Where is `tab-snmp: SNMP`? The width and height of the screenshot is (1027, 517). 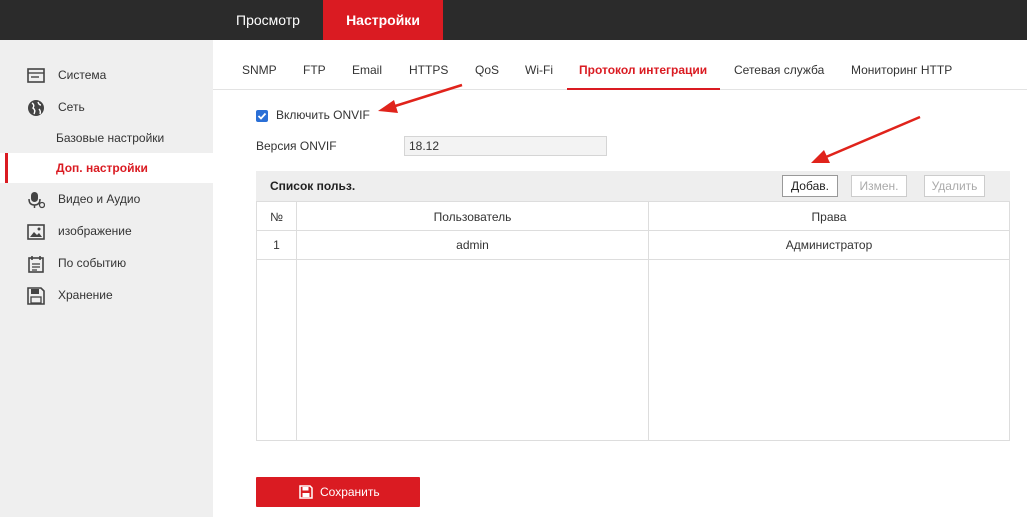
tab-snmp: SNMP is located at coordinates (259, 70).